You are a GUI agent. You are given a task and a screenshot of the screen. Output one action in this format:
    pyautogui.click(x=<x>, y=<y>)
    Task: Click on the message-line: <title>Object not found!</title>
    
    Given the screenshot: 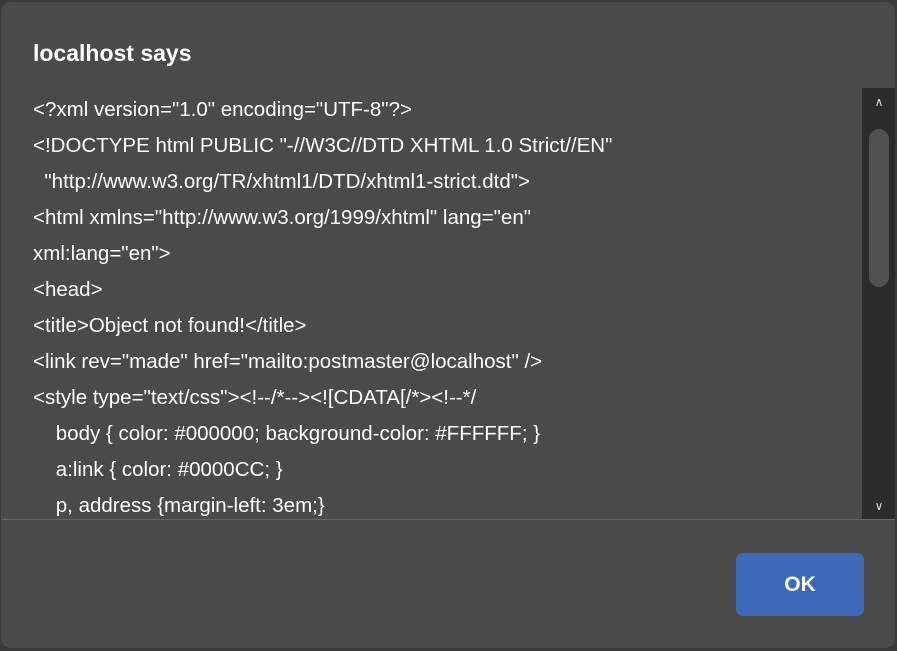 What is the action you would take?
    pyautogui.click(x=170, y=325)
    